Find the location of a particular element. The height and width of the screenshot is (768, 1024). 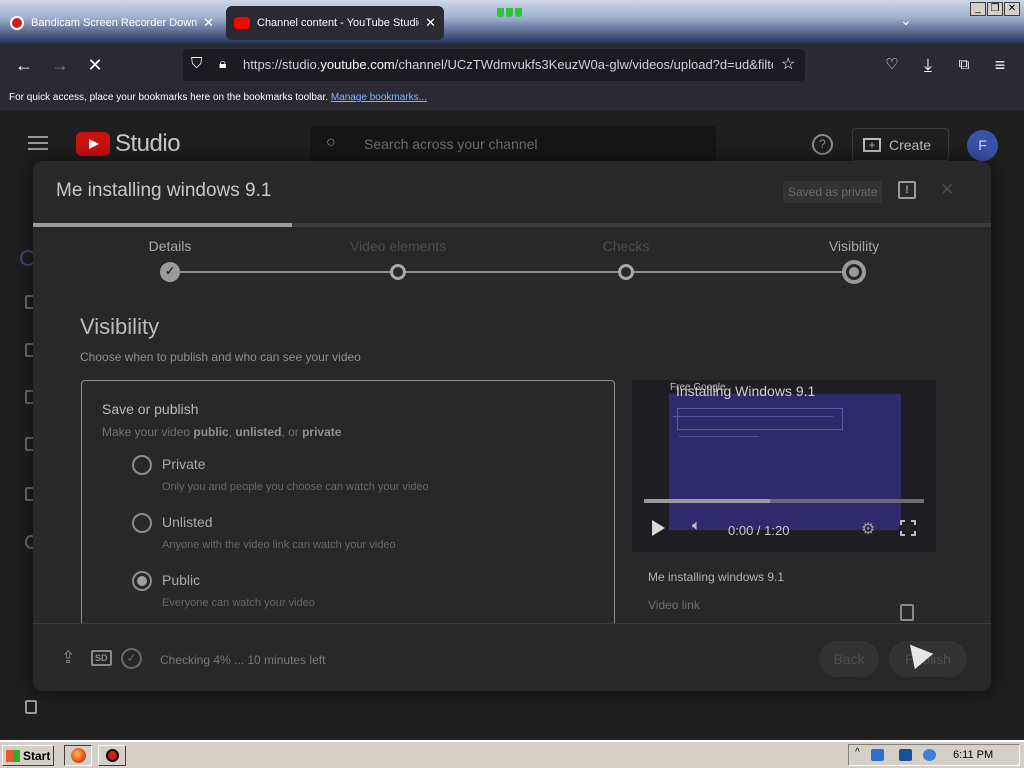

video-seek-fill is located at coordinates (707, 501).